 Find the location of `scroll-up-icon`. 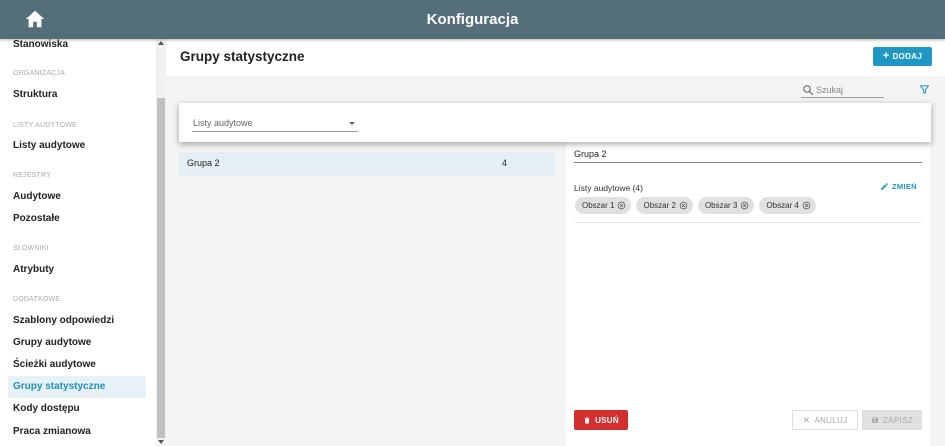

scroll-up-icon is located at coordinates (161, 43).